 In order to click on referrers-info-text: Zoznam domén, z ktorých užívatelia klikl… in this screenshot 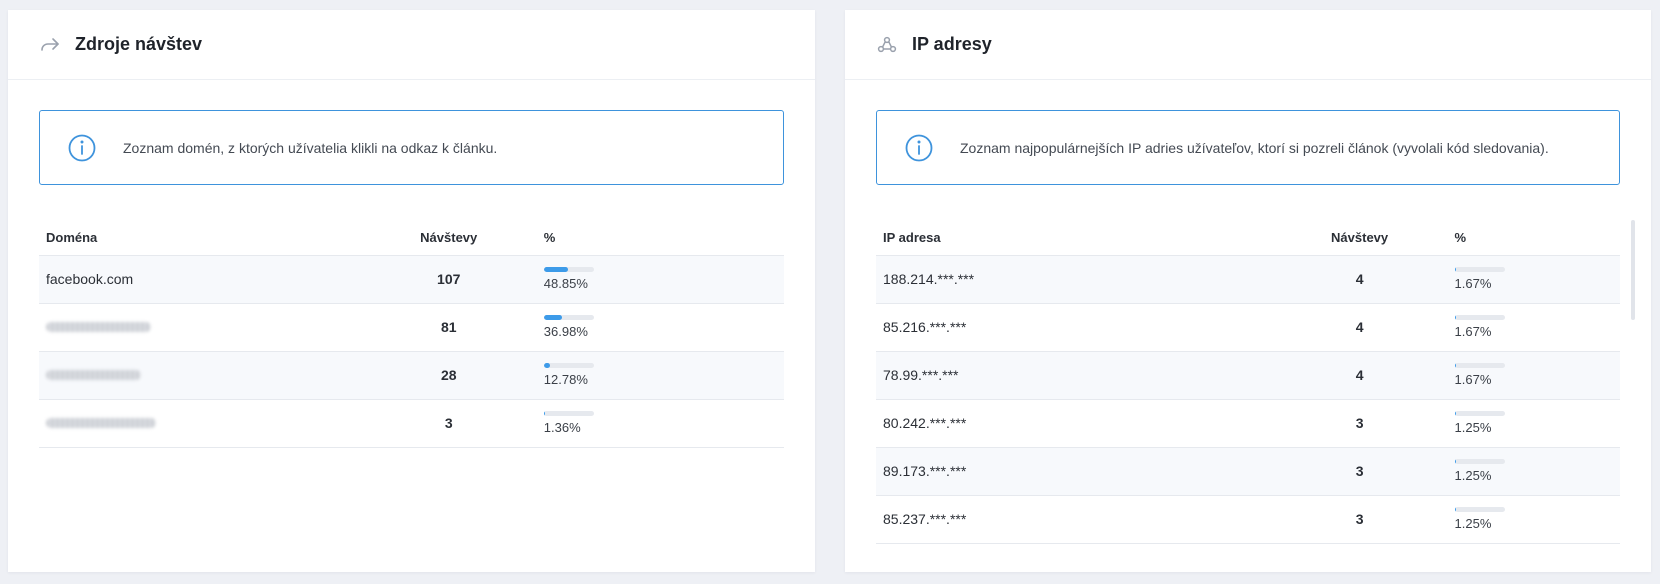, I will do `click(310, 147)`.